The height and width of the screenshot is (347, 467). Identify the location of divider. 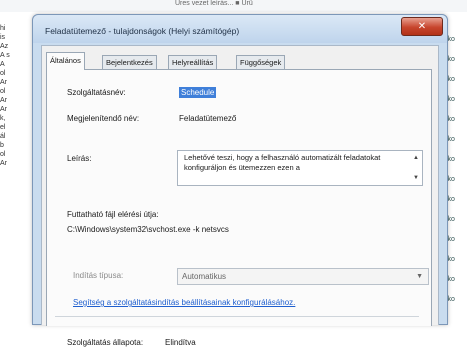
(237, 316).